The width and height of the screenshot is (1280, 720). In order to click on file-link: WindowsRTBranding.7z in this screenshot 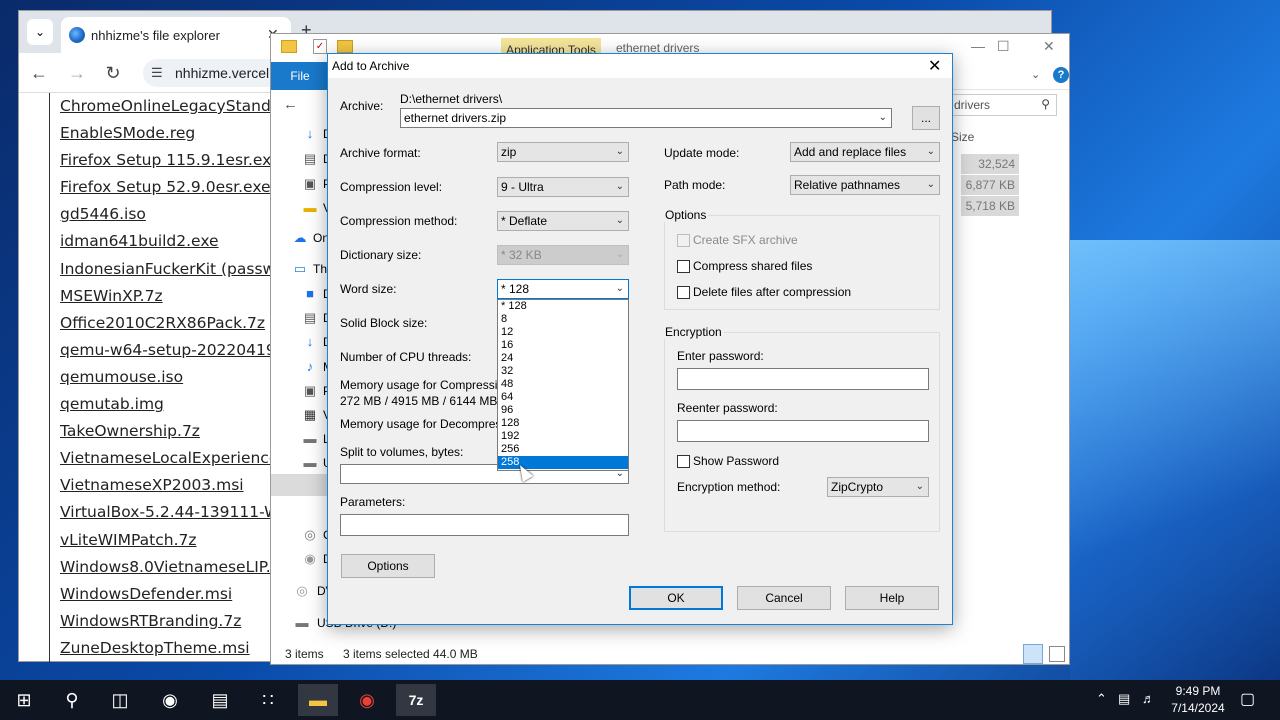, I will do `click(174, 621)`.